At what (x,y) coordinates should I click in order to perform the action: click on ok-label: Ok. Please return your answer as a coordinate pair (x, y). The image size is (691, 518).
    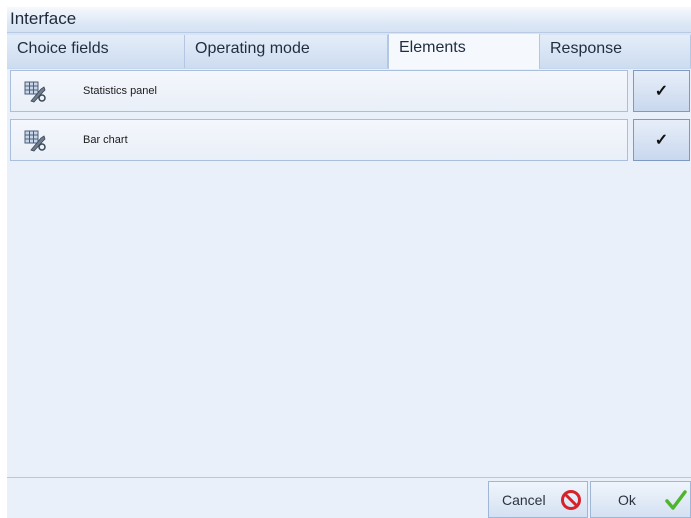
    Looking at the image, I should click on (627, 500).